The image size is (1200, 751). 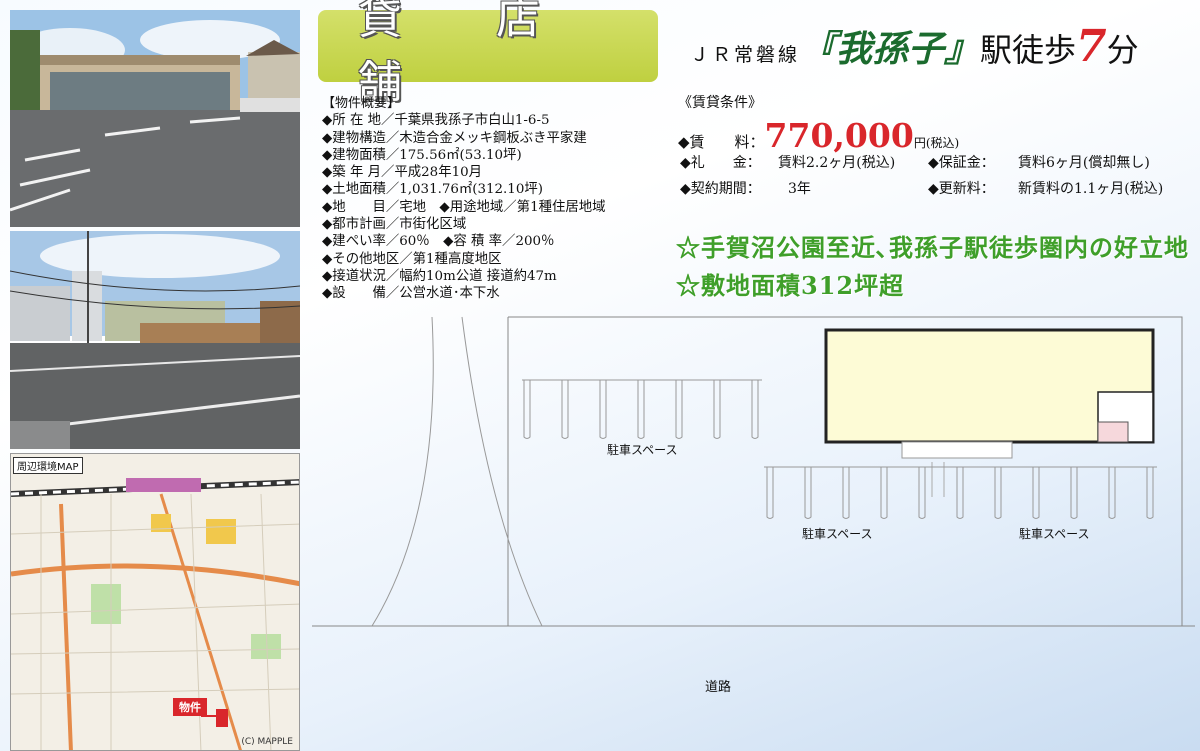 What do you see at coordinates (1084, 163) in the screenshot?
I see `deposit-value: 賃料6ヶ月(償却無し)` at bounding box center [1084, 163].